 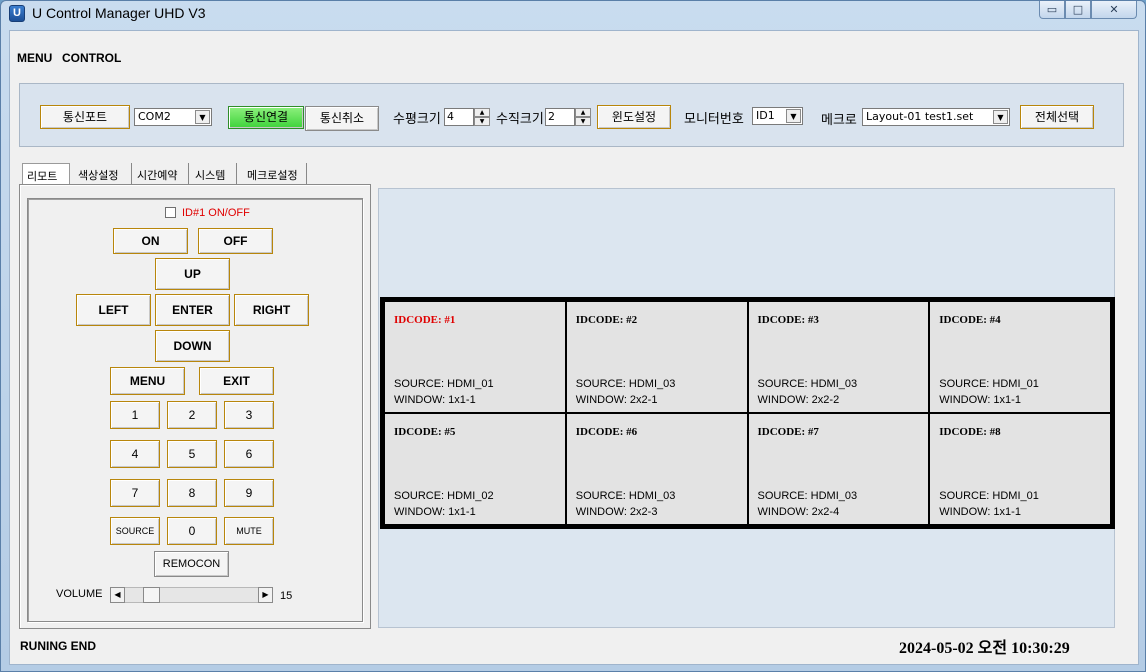 What do you see at coordinates (170, 212) in the screenshot?
I see `id-toggle-checkbox` at bounding box center [170, 212].